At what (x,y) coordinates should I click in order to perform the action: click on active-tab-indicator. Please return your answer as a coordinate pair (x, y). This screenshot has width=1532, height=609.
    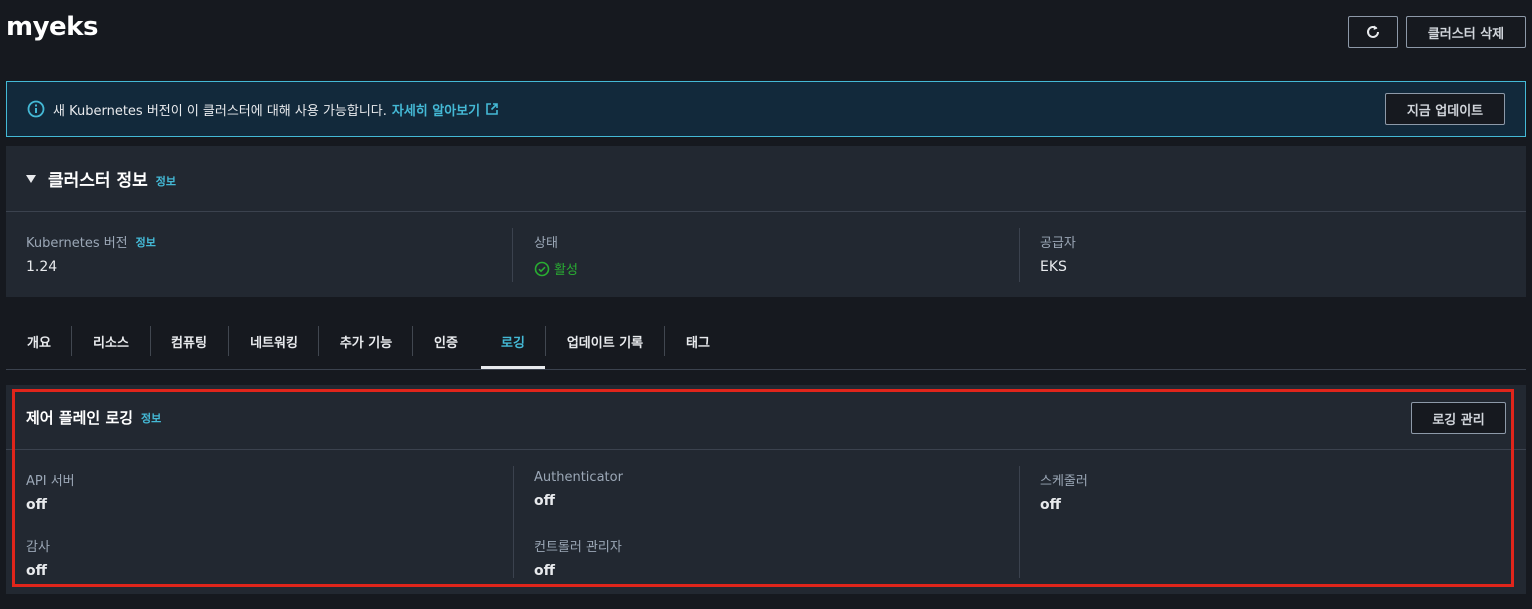
    Looking at the image, I should click on (513, 367).